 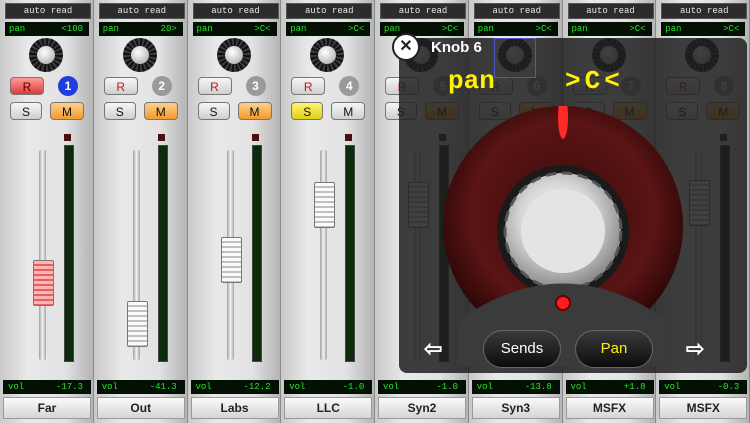 What do you see at coordinates (140, 387) in the screenshot?
I see `volume-readout: vol -41.3` at bounding box center [140, 387].